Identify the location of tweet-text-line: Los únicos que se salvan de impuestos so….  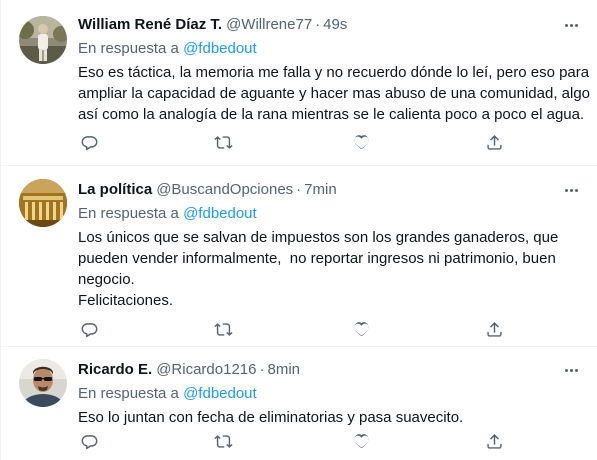
(318, 237).